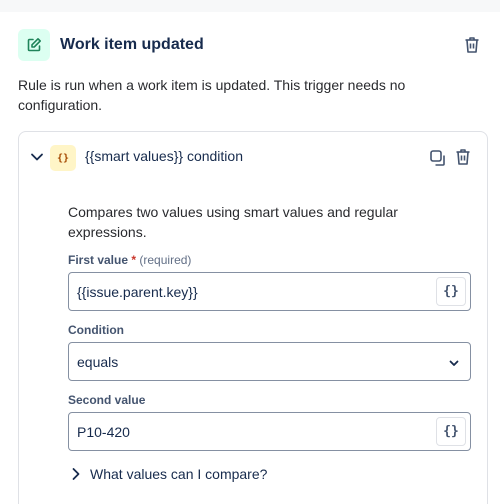  Describe the element at coordinates (179, 474) in the screenshot. I see `help-link-label: What values can I compare?` at that location.